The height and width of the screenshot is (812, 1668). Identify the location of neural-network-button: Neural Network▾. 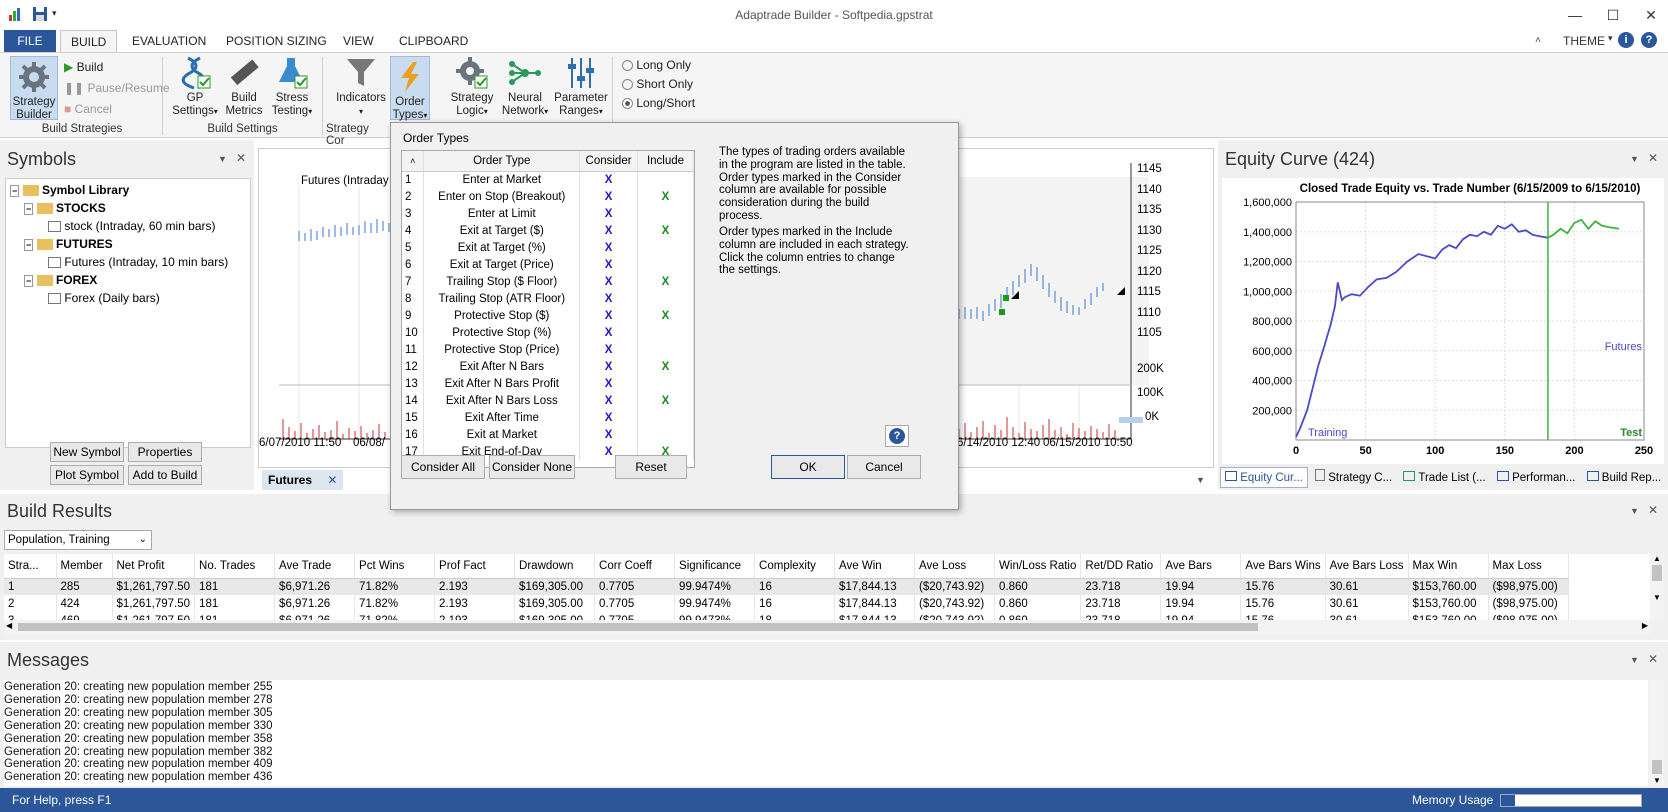
(525, 87).